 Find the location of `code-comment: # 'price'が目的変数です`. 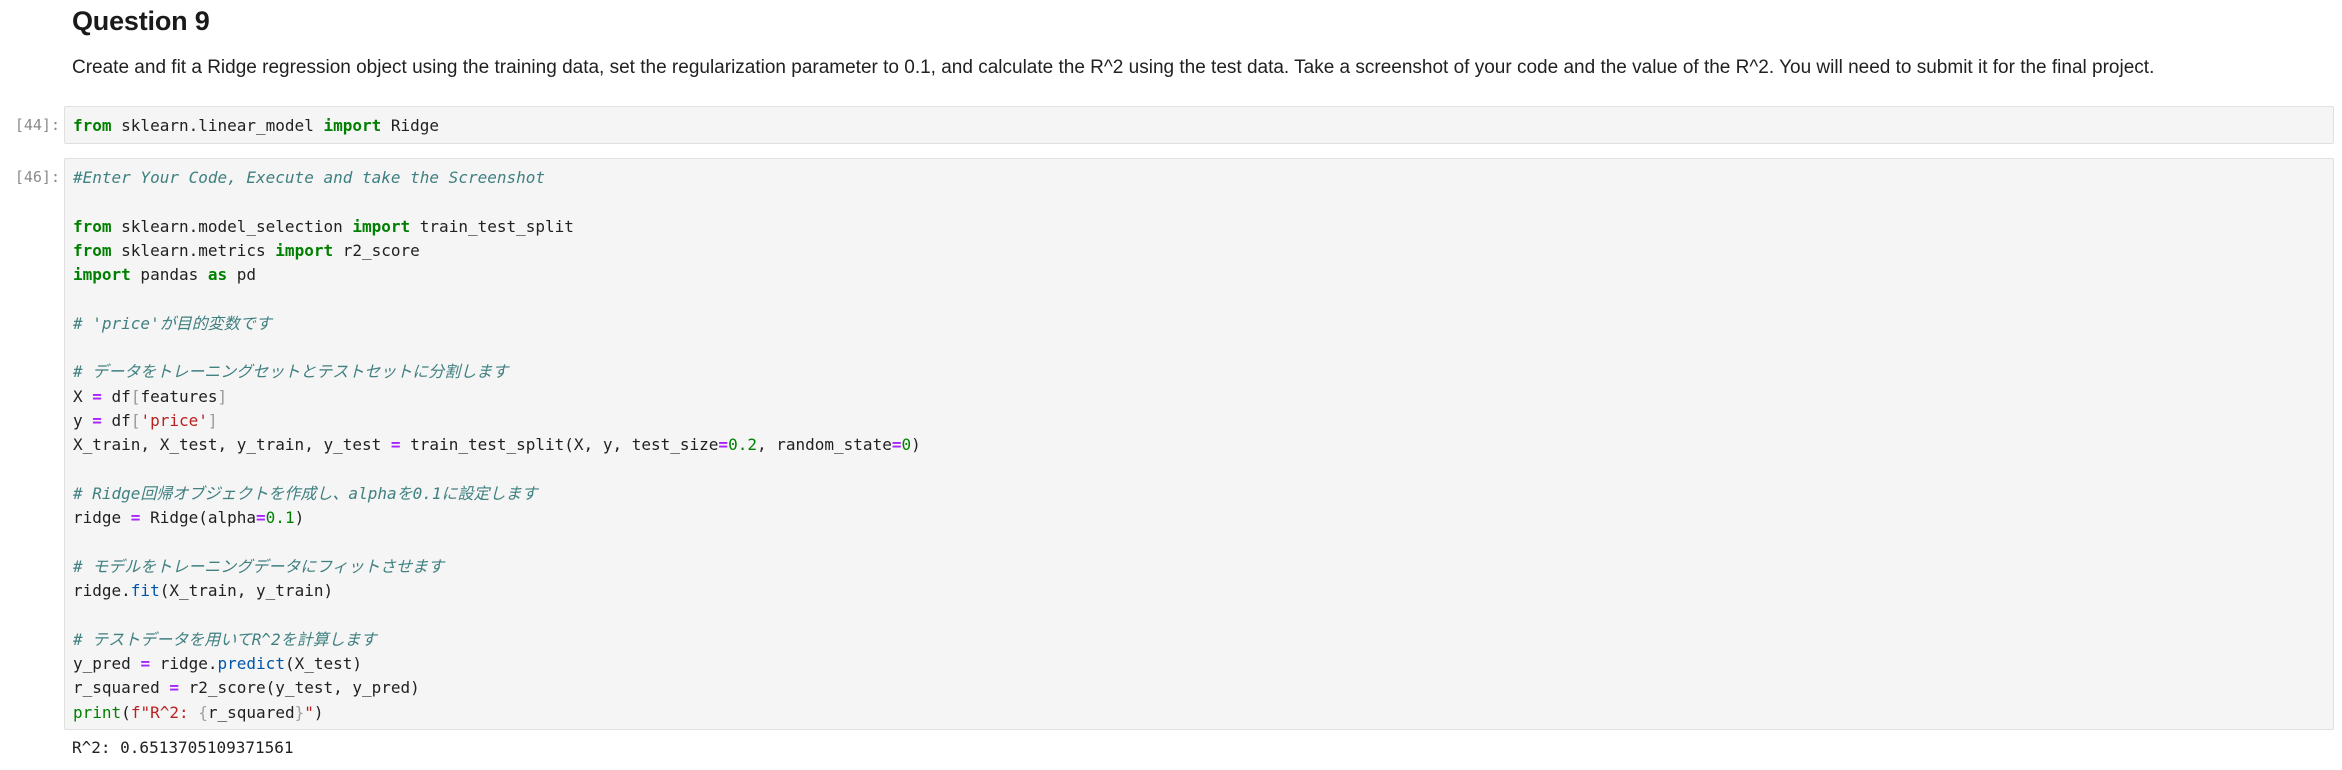

code-comment: # 'price'が目的変数です is located at coordinates (172, 323).